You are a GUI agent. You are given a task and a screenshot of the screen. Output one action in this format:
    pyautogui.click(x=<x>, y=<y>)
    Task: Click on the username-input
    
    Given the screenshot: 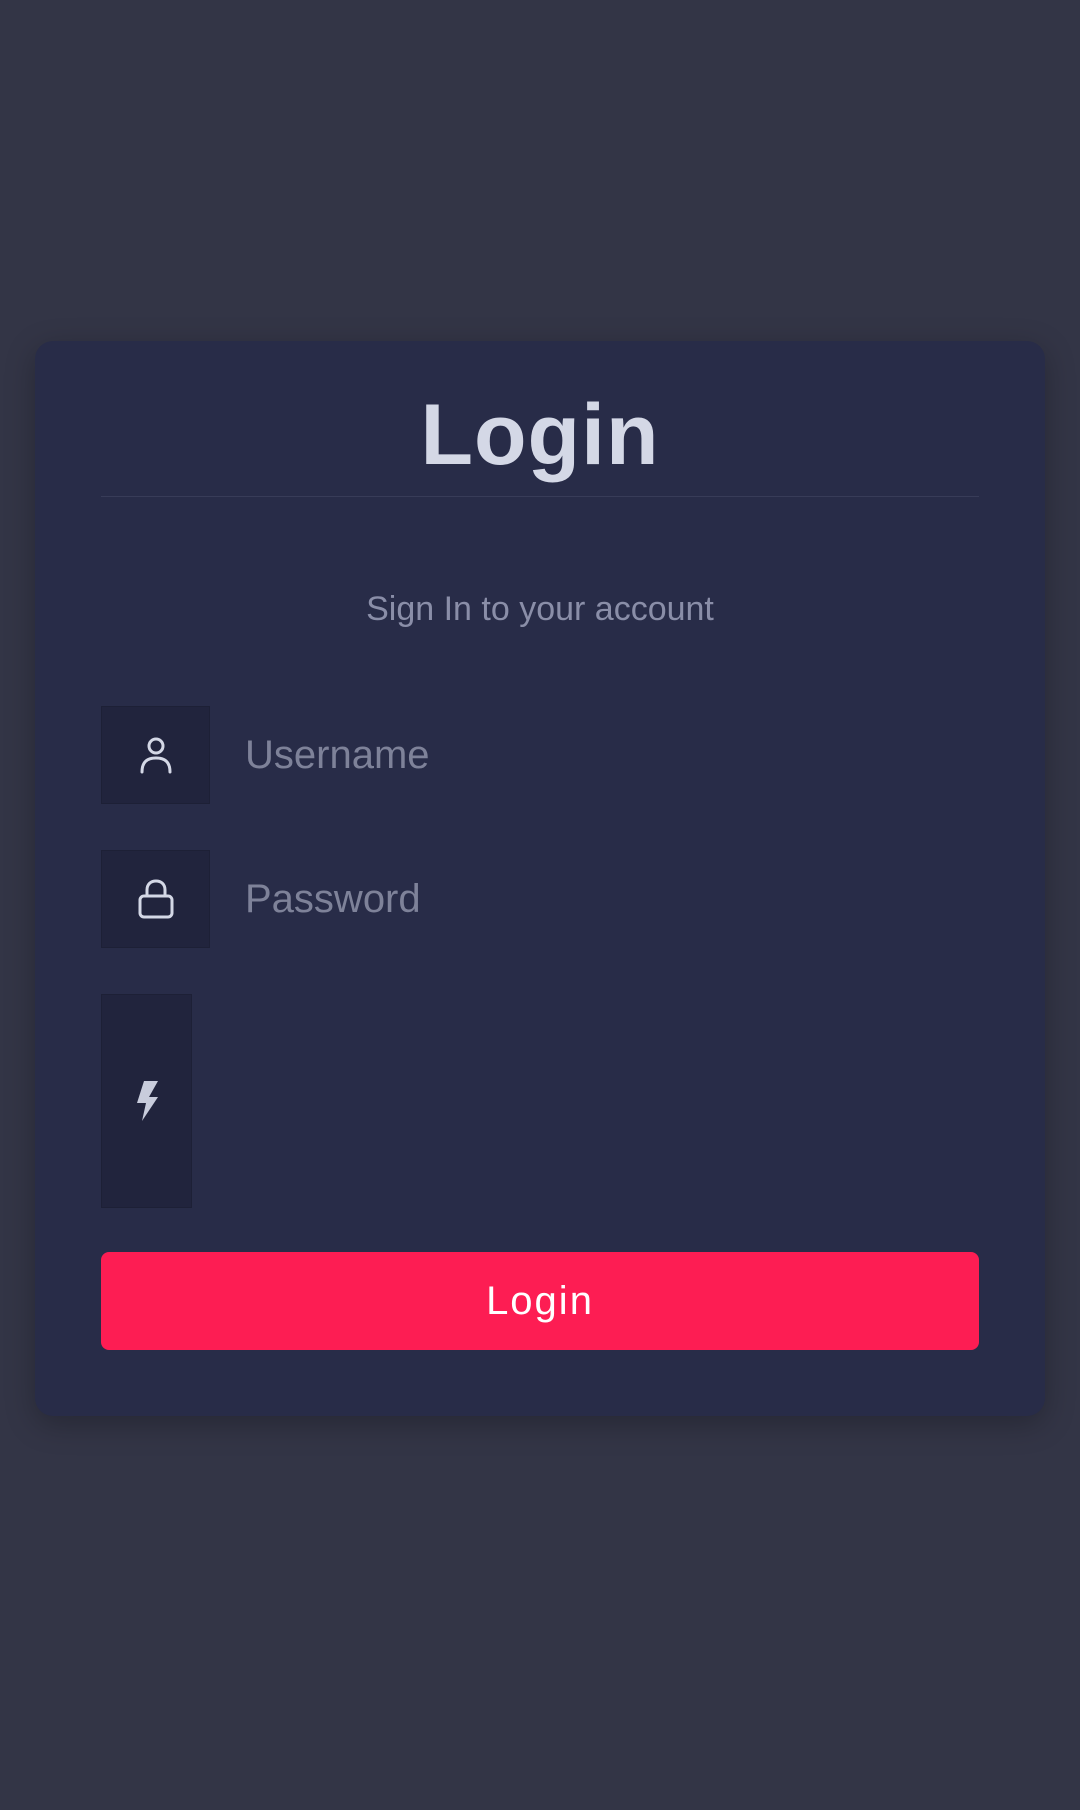 What is the action you would take?
    pyautogui.click(x=595, y=755)
    